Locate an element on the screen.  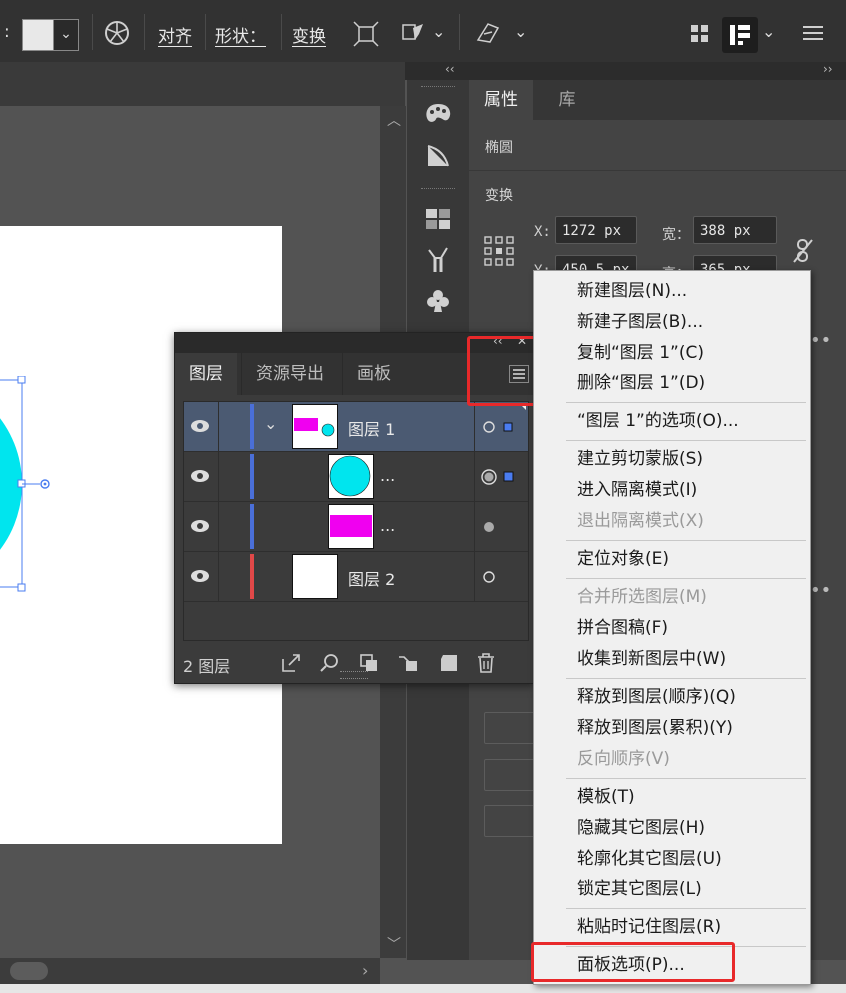
warp-shape-icon is located at coordinates (414, 33).